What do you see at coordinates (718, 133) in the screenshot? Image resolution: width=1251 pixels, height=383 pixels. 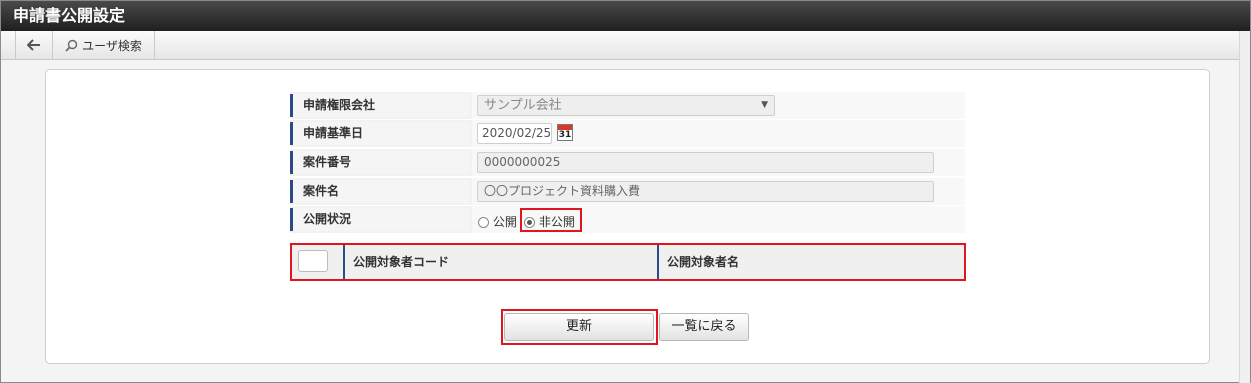 I see `base-date-value-cell: 2020/02/25 31` at bounding box center [718, 133].